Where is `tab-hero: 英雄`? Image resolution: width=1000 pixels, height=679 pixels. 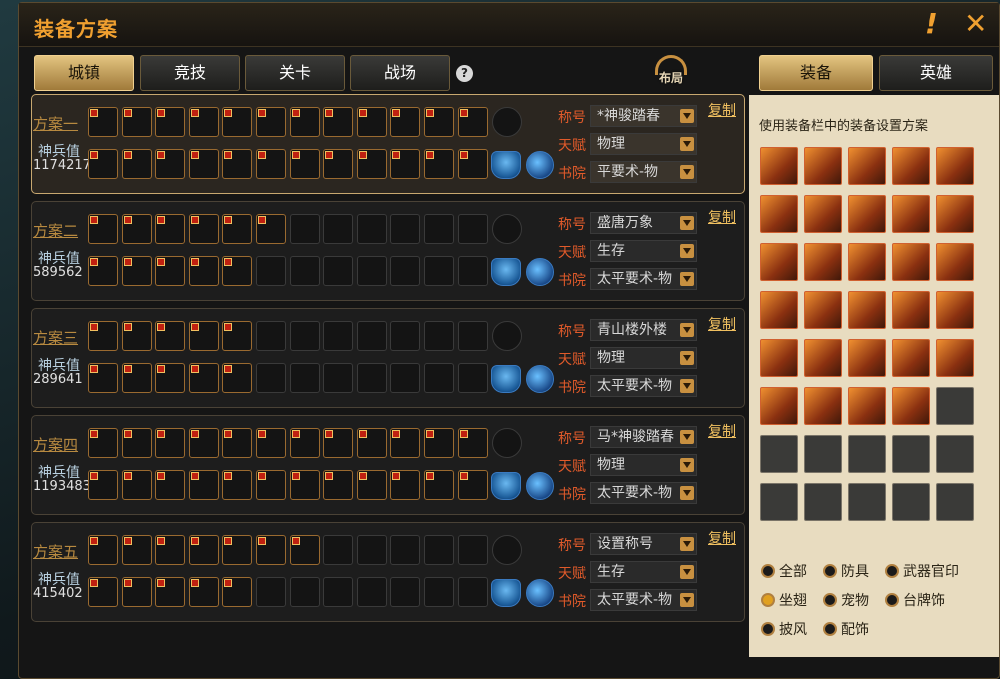 tab-hero: 英雄 is located at coordinates (936, 73).